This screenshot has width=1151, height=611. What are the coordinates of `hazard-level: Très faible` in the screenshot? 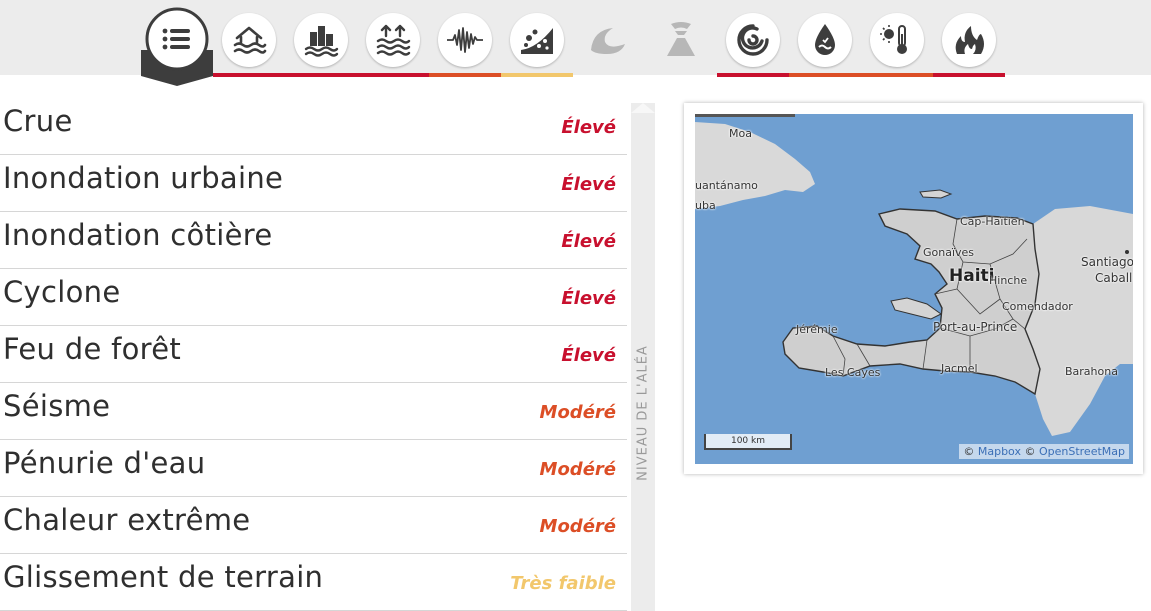 It's located at (563, 583).